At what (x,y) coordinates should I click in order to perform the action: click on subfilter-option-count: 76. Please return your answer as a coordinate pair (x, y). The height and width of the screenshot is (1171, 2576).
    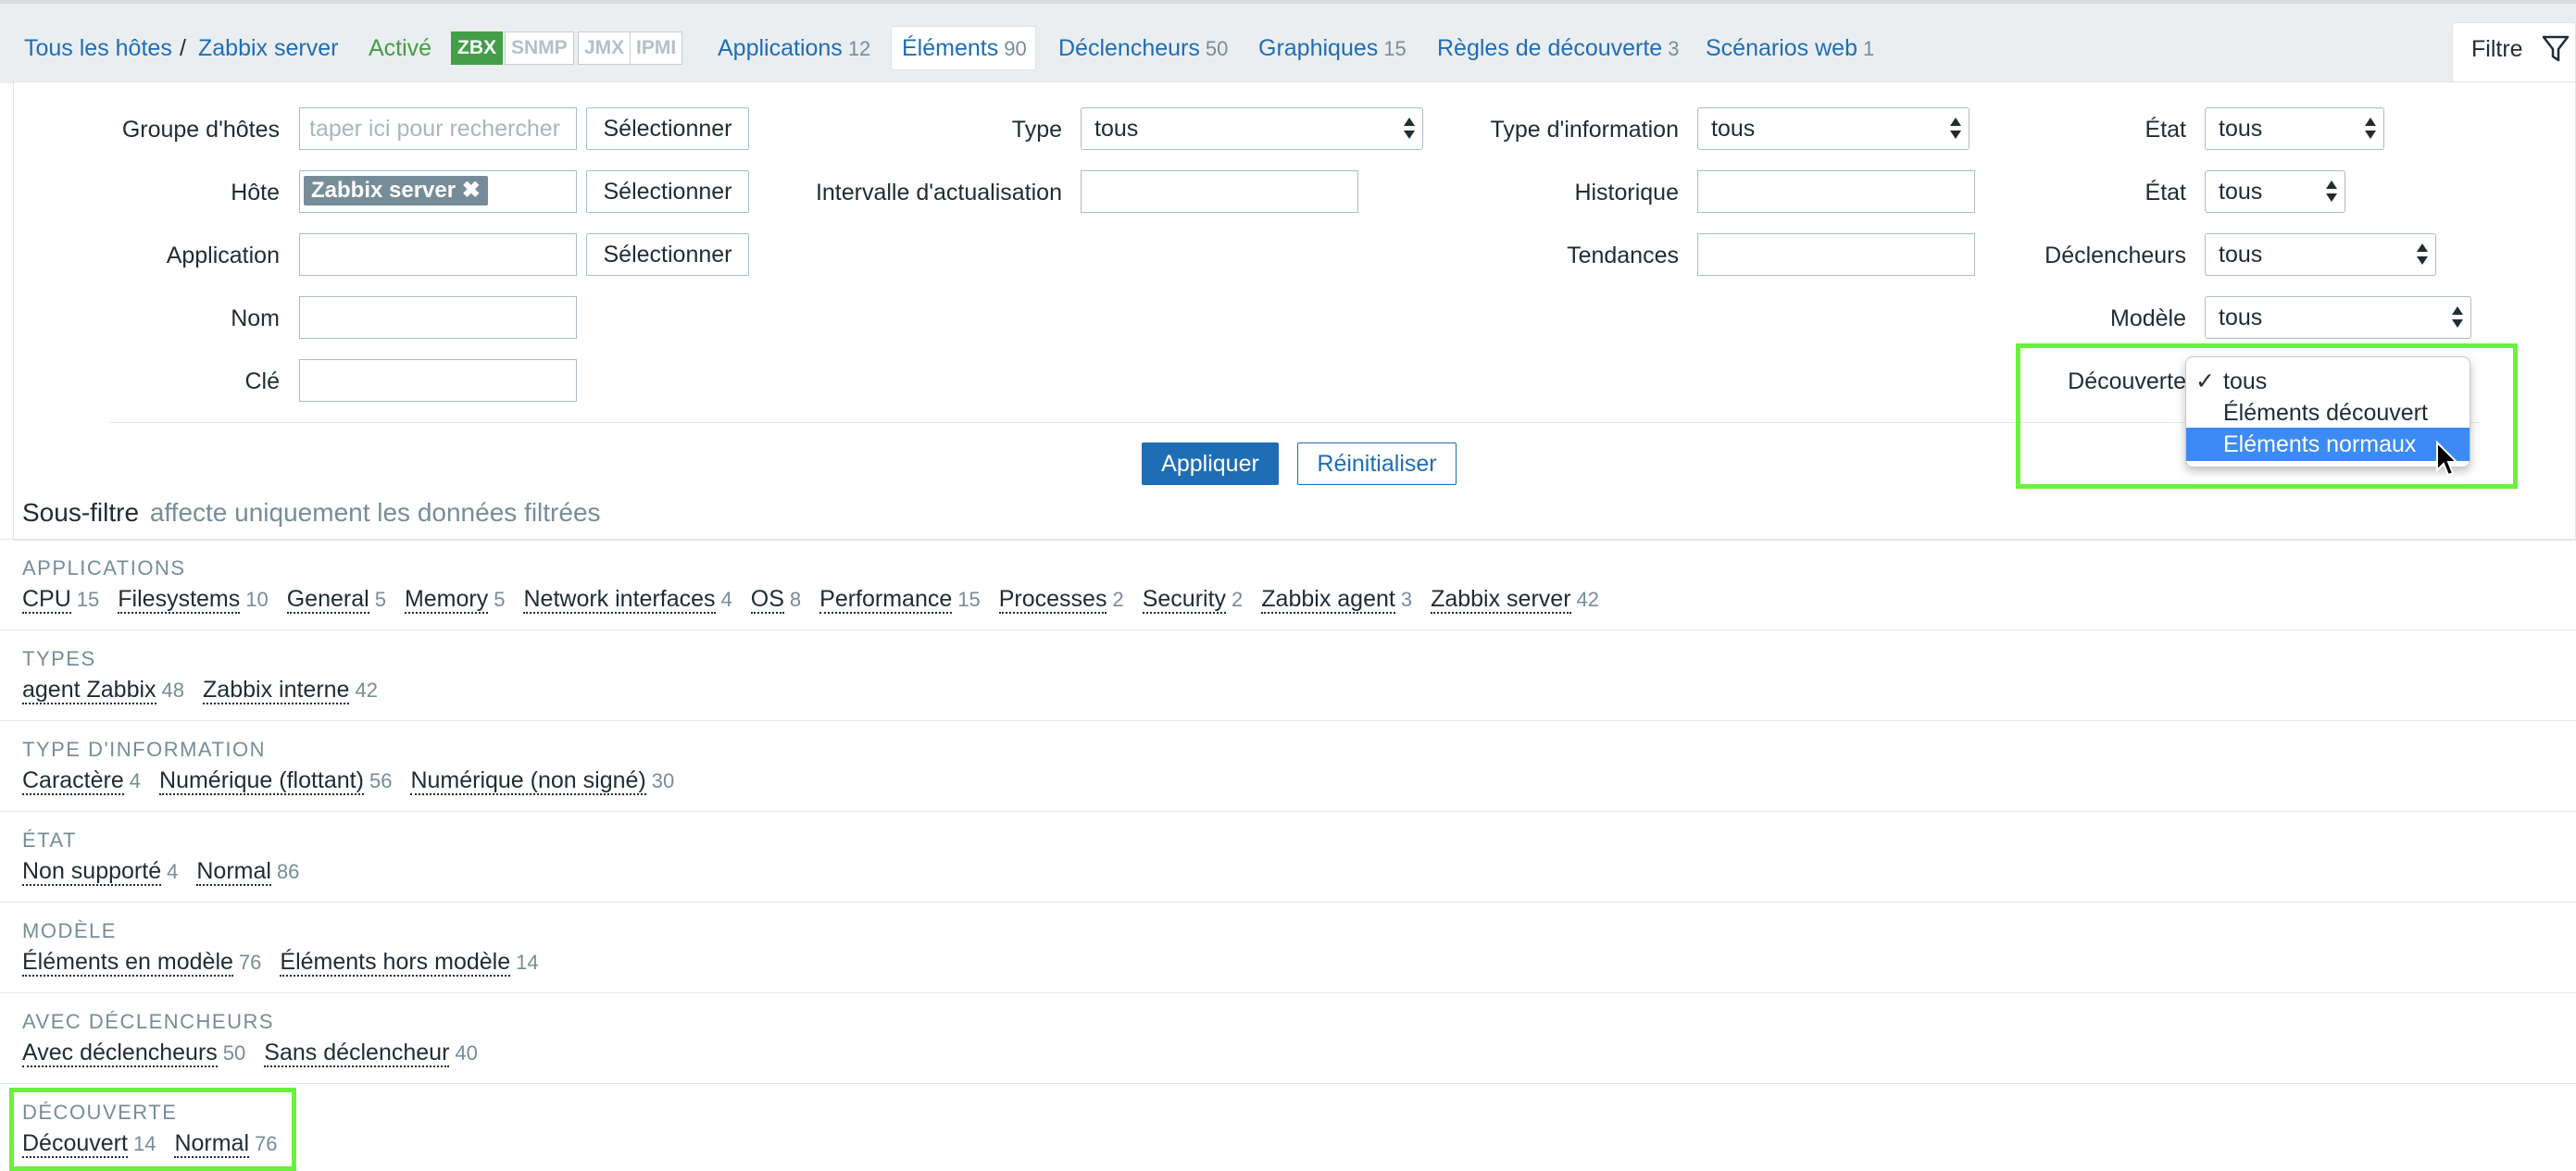
    Looking at the image, I should click on (250, 962).